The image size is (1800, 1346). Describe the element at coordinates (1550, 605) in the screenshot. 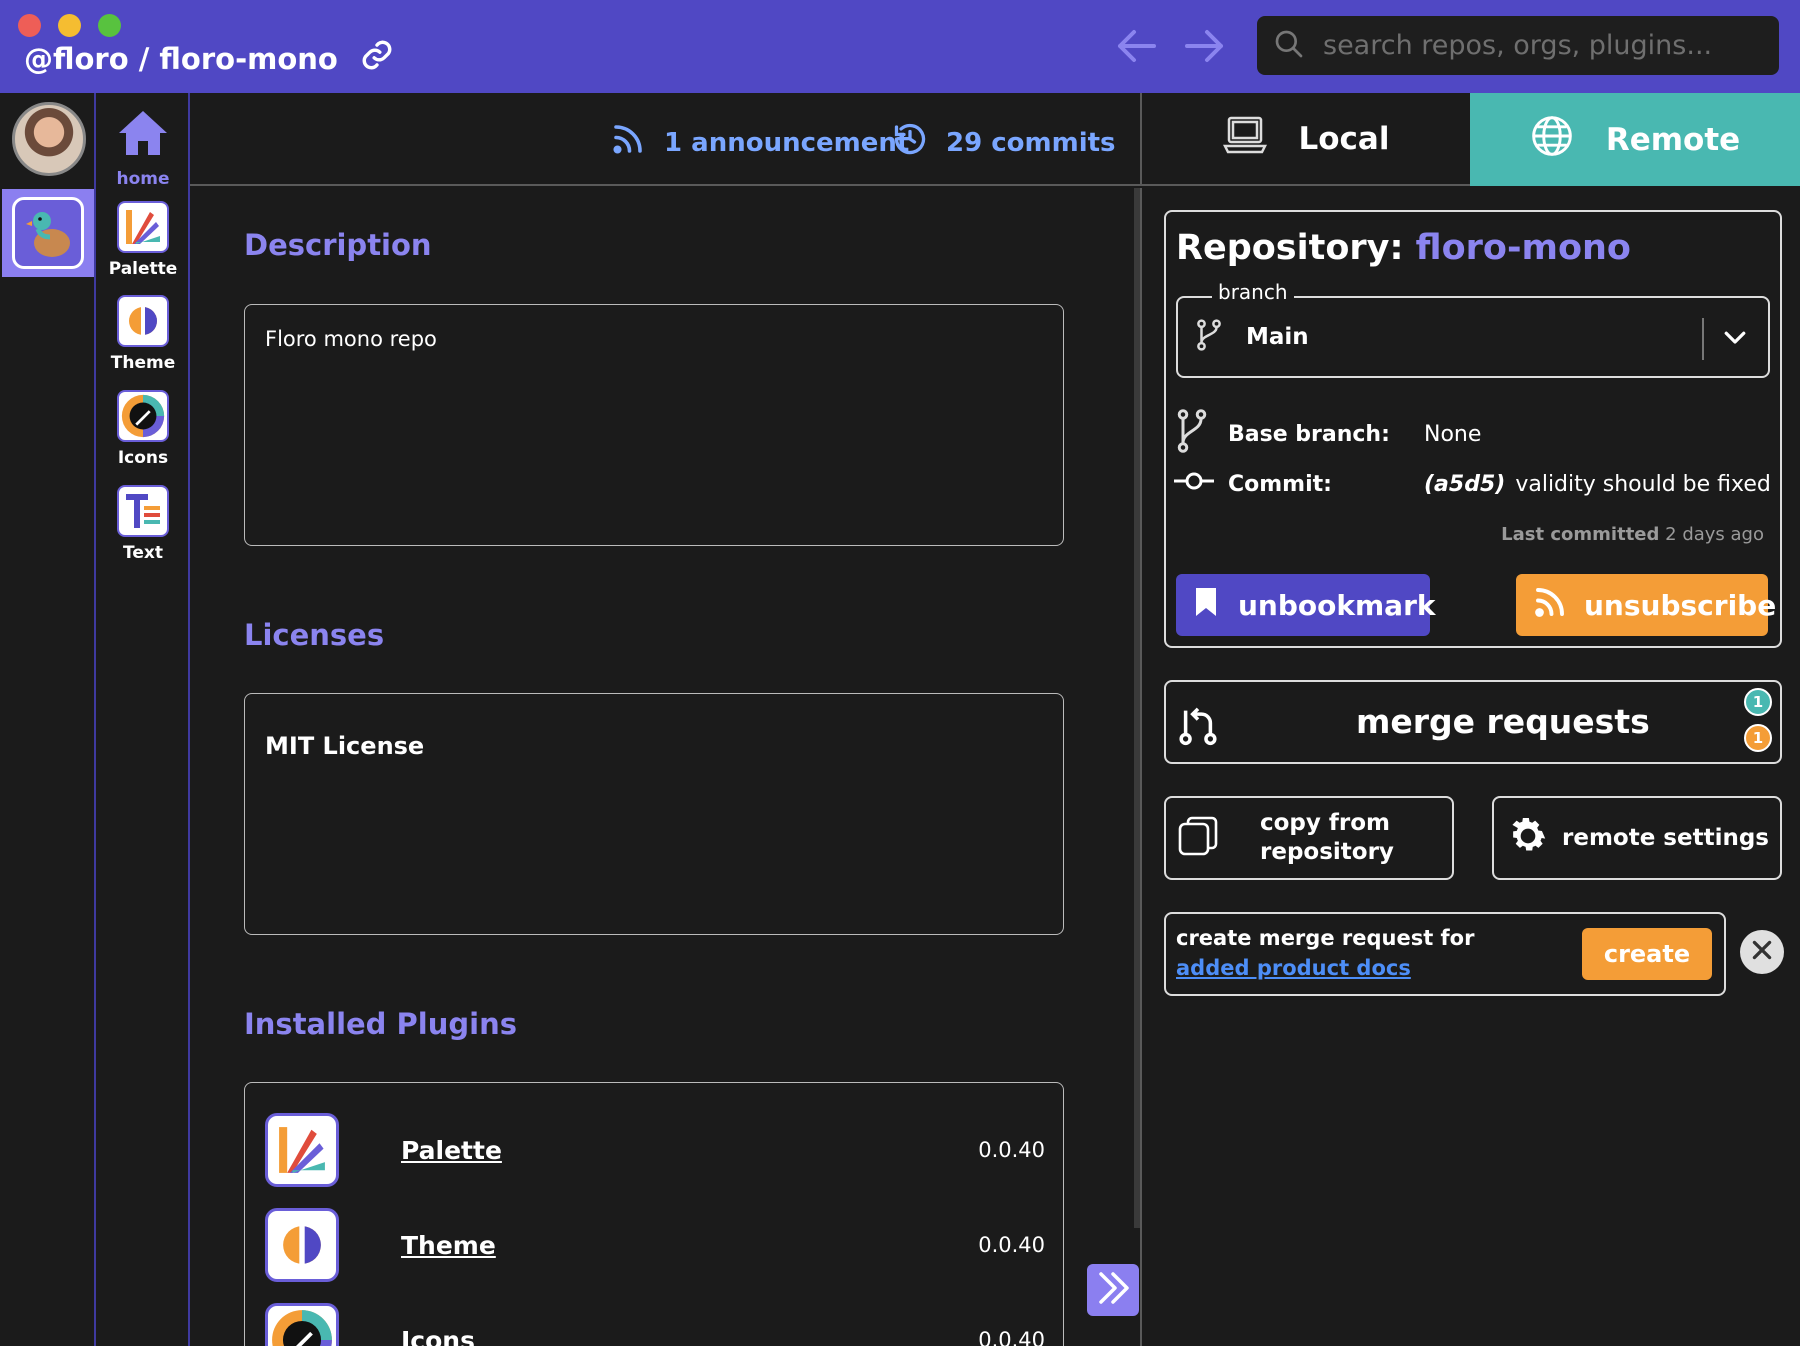

I see `rss-icon` at that location.